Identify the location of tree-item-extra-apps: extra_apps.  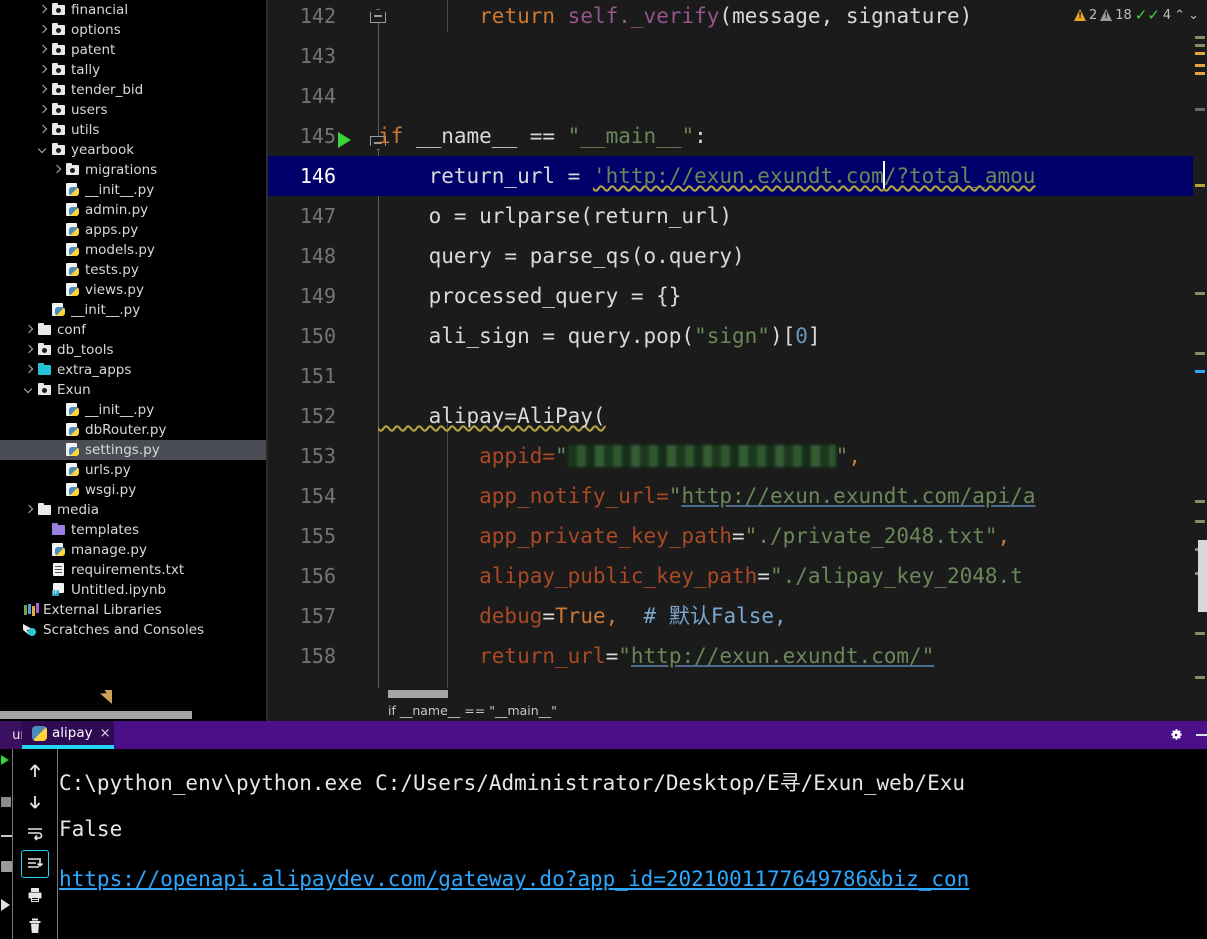
(134, 370).